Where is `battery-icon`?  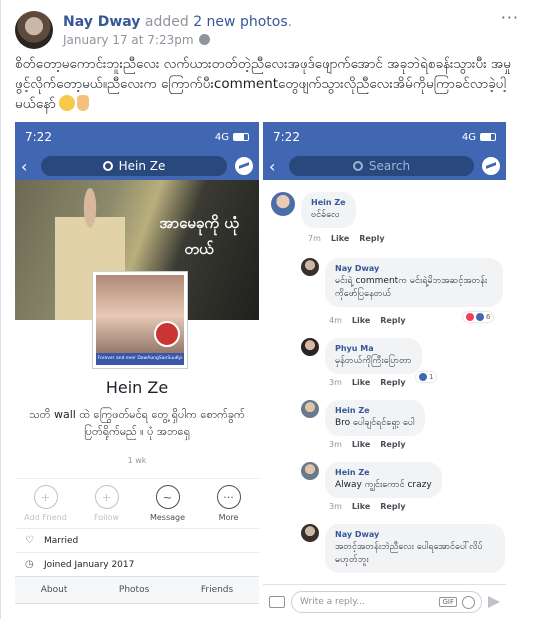
battery-icon is located at coordinates (241, 137).